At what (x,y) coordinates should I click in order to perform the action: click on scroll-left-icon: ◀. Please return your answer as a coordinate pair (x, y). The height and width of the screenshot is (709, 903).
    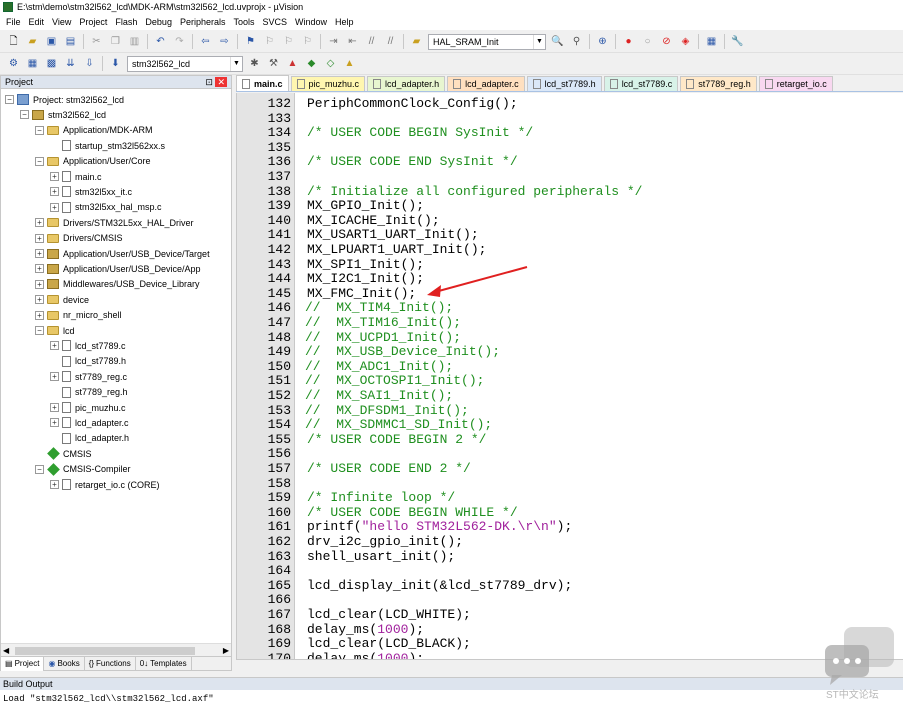
    Looking at the image, I should click on (6, 650).